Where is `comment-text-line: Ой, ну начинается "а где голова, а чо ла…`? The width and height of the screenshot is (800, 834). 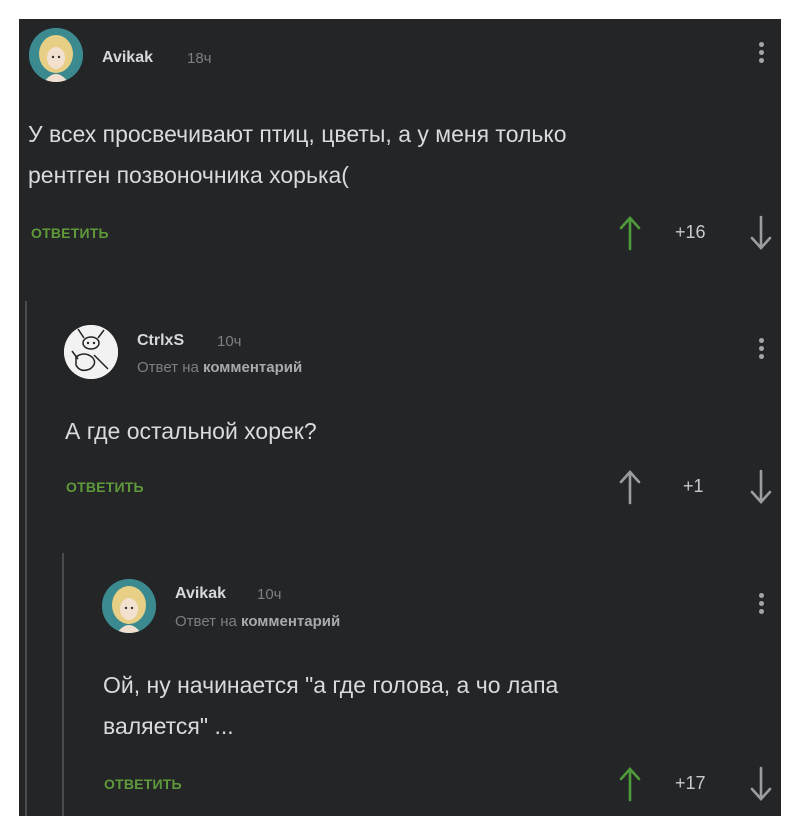 comment-text-line: Ой, ну начинается "а где голова, а чо ла… is located at coordinates (331, 685).